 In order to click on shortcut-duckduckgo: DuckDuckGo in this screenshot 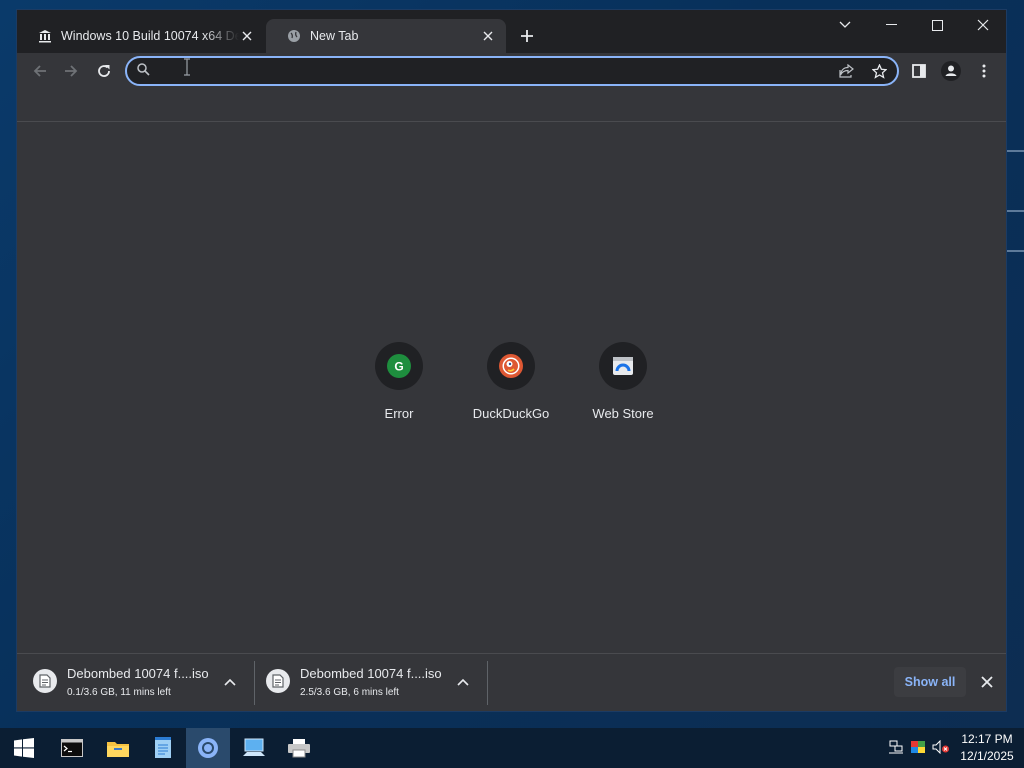, I will do `click(511, 392)`.